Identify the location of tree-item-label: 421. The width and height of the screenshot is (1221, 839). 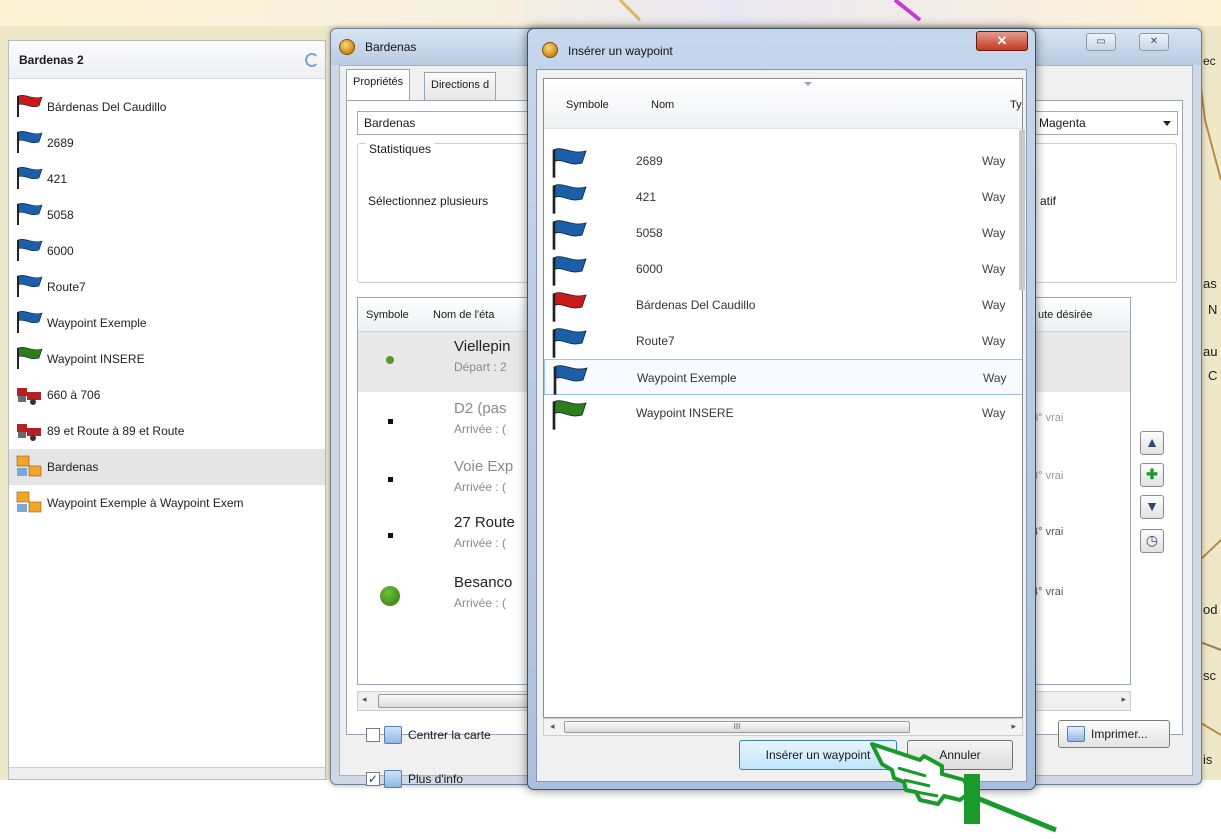
(57, 179).